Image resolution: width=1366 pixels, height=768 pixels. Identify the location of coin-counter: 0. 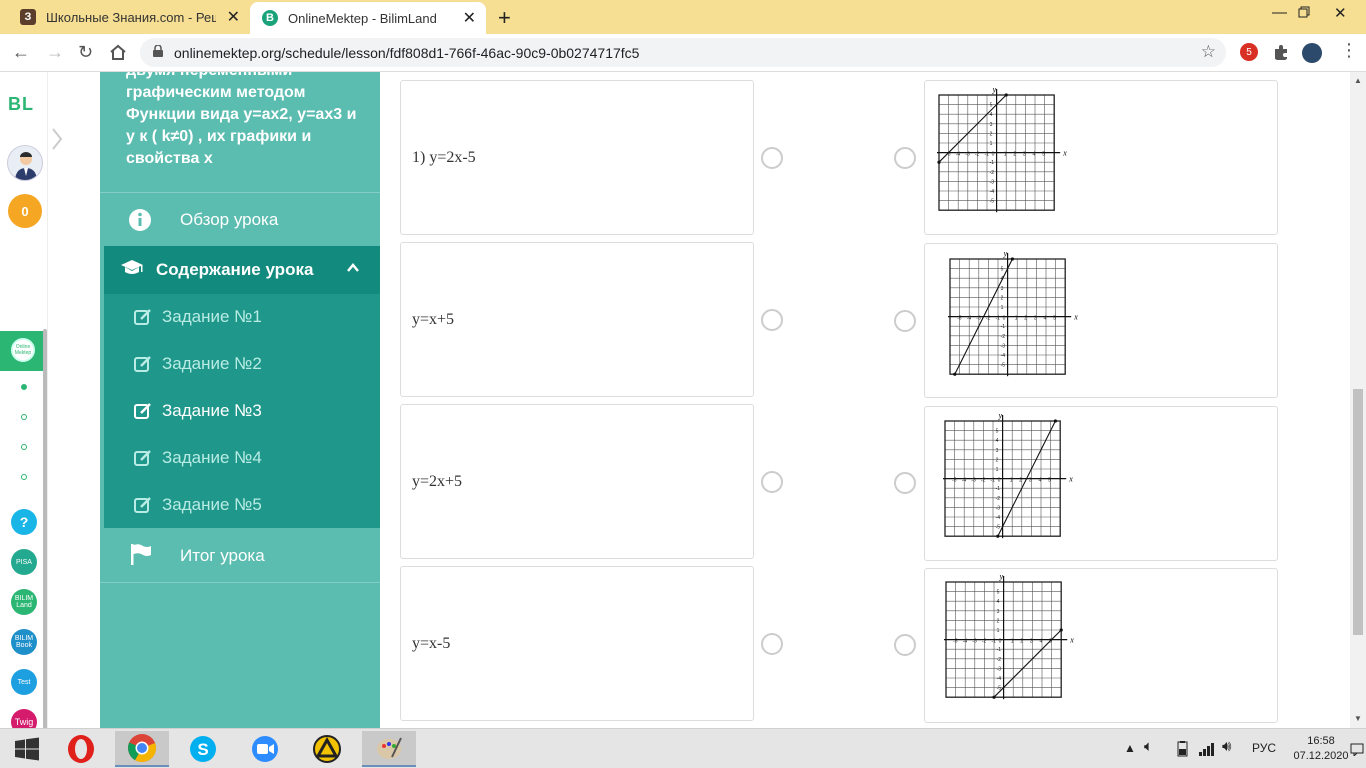
(25, 211).